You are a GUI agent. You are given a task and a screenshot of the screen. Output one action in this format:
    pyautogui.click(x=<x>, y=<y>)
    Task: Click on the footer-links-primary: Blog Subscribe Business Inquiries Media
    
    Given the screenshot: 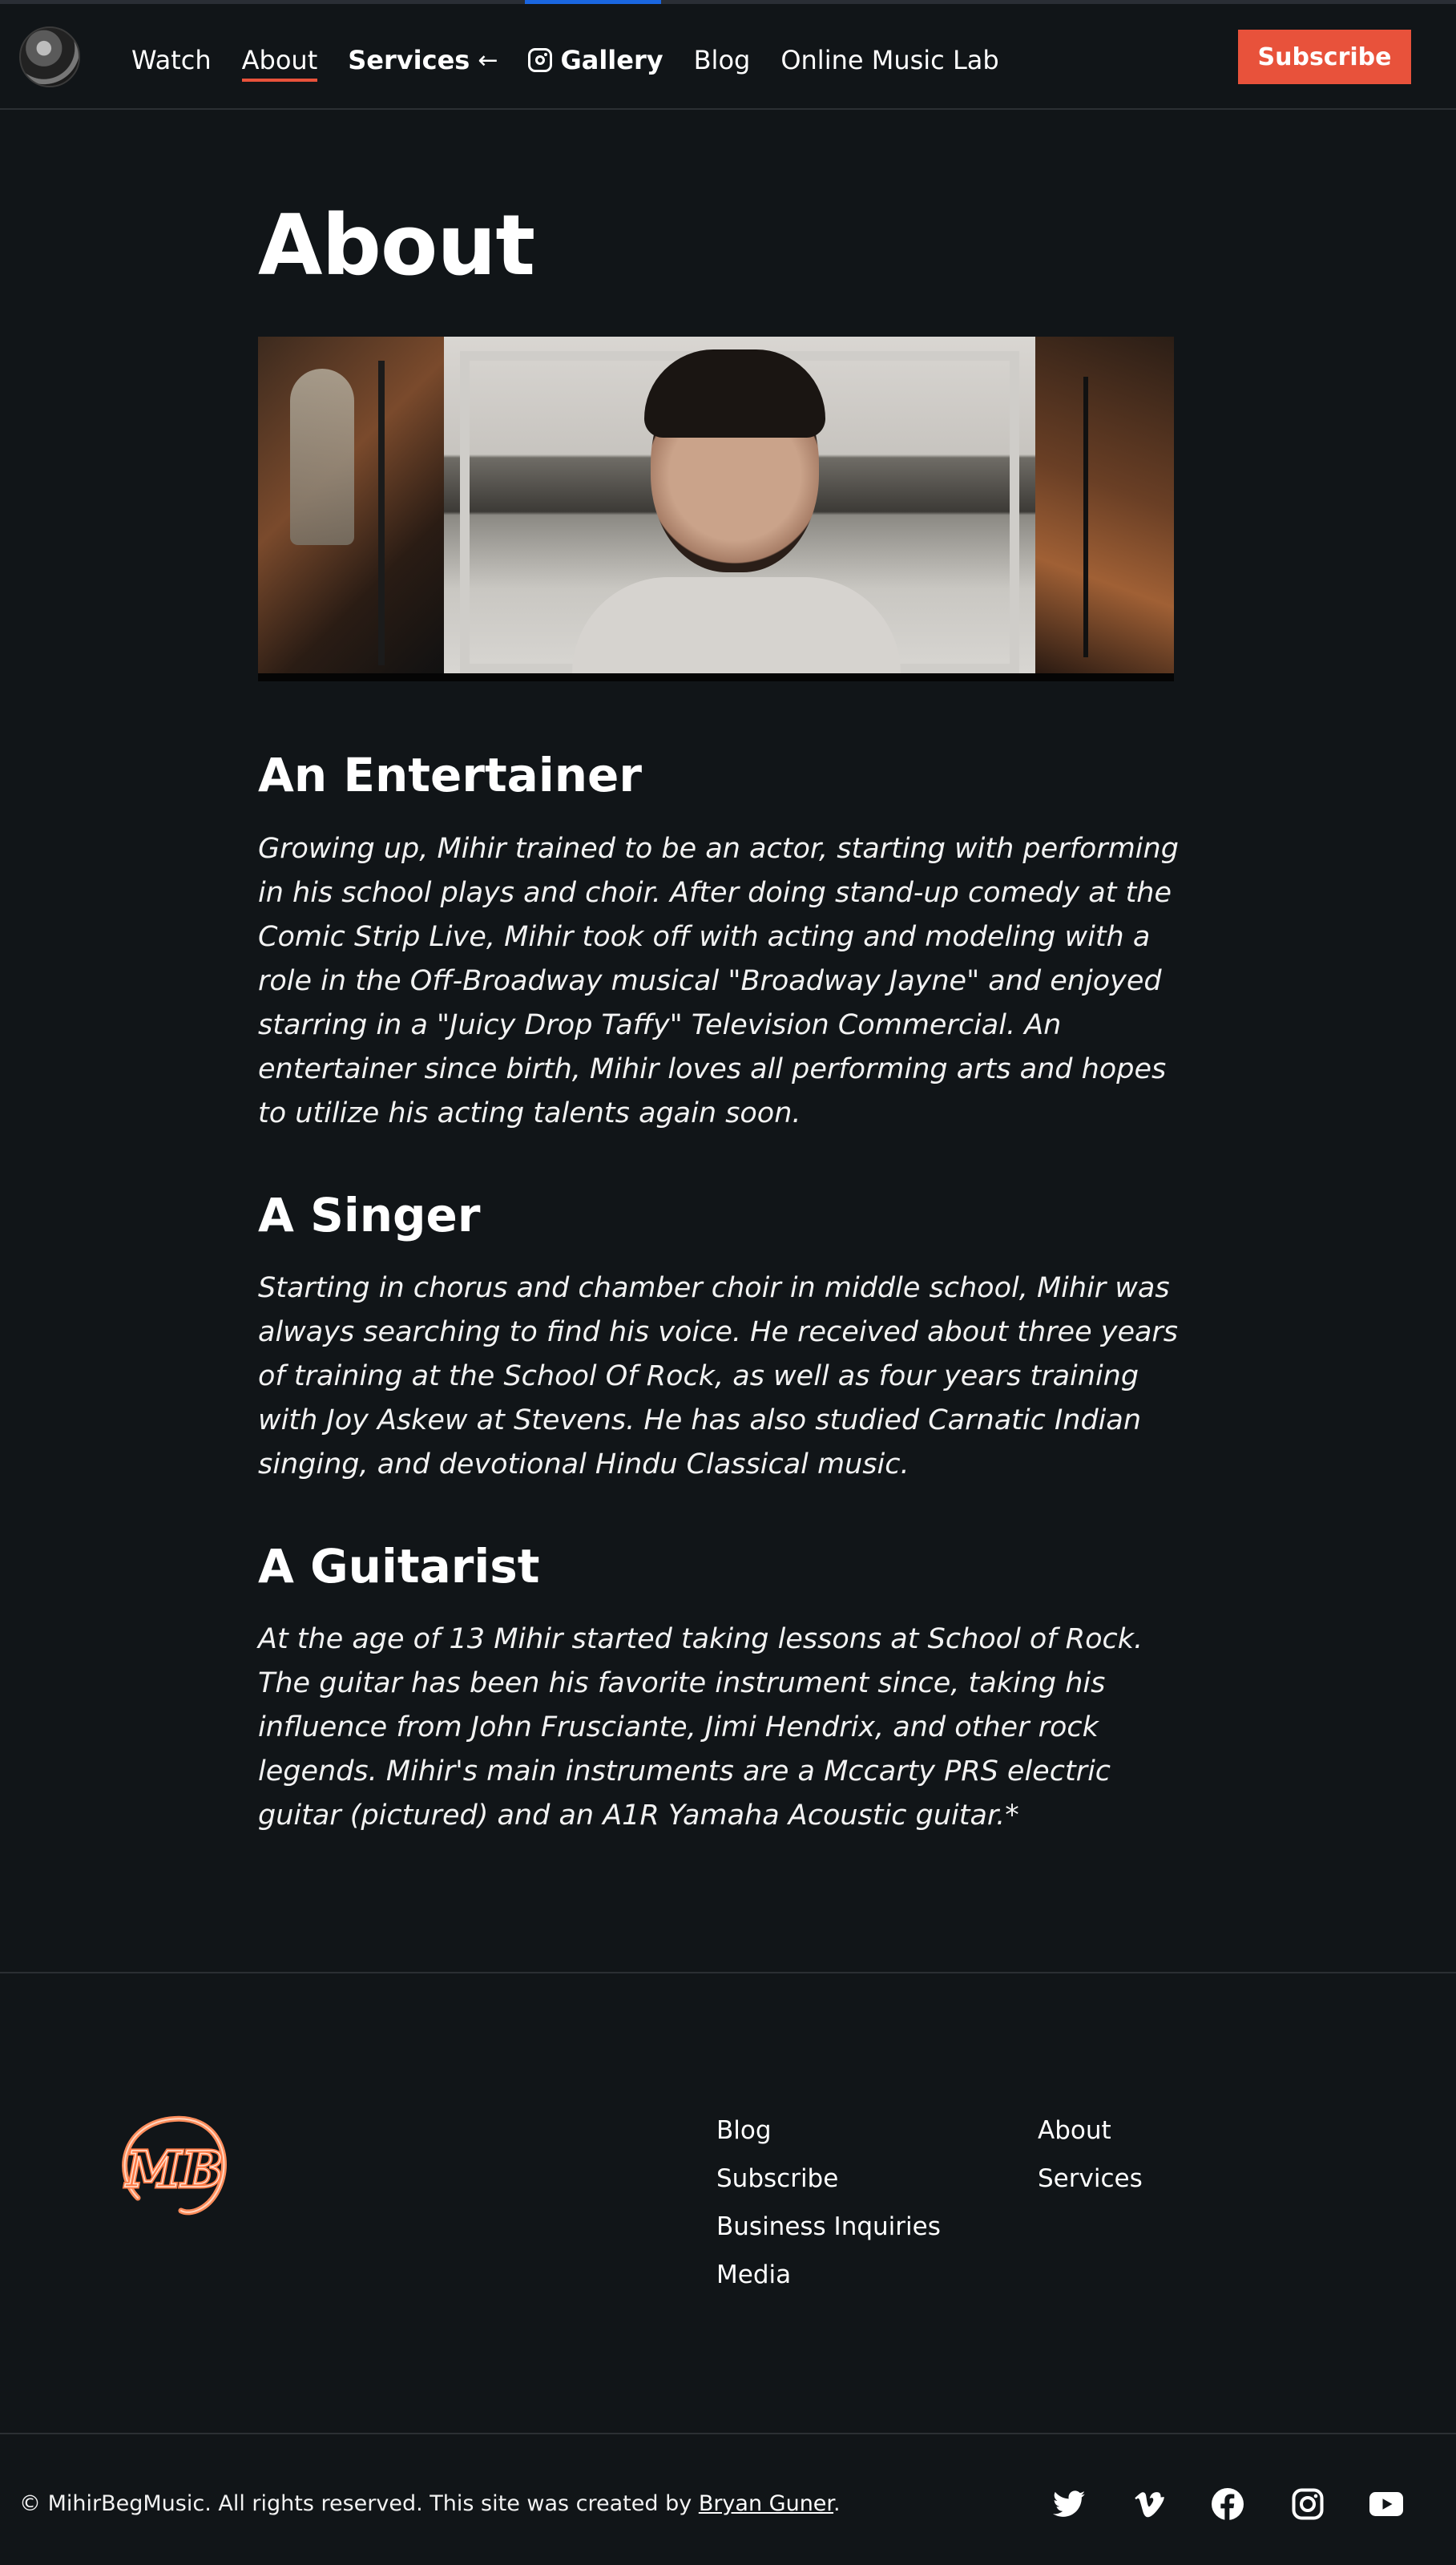 What is the action you would take?
    pyautogui.click(x=829, y=2203)
    